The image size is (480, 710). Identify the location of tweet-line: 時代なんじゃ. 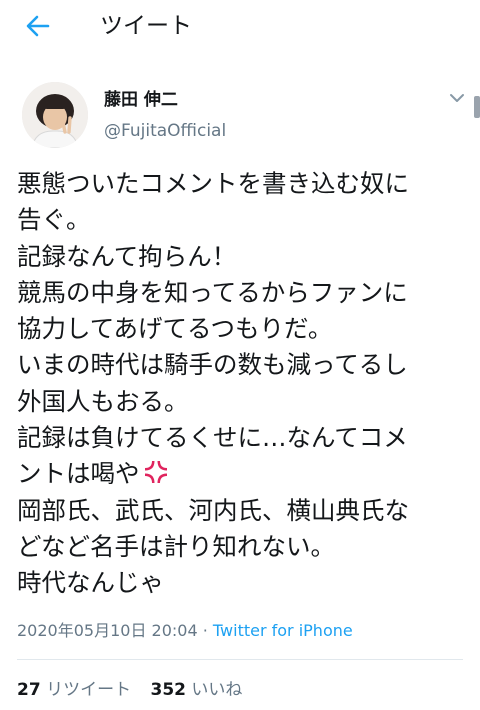
(90, 583).